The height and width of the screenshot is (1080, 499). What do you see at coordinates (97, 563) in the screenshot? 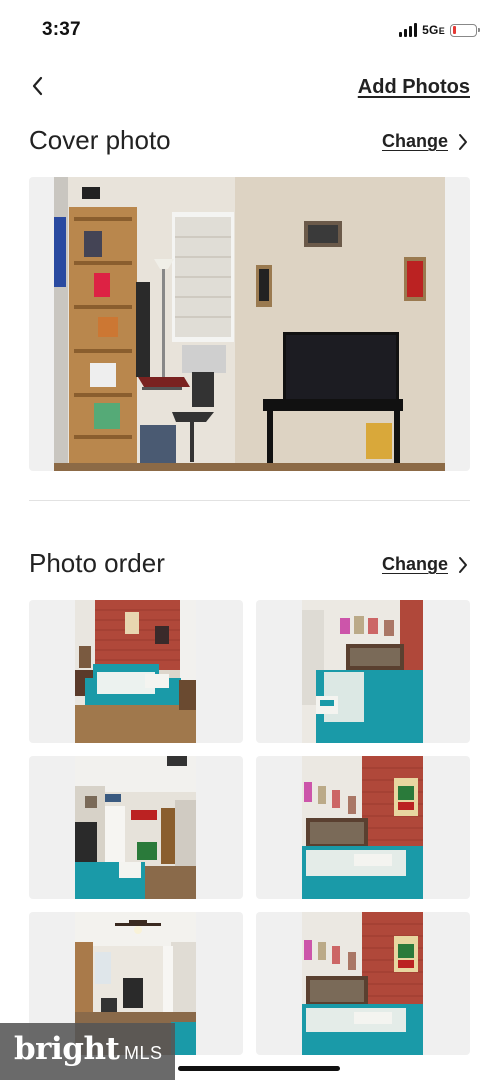
I see `photo-order-title: Photo order` at bounding box center [97, 563].